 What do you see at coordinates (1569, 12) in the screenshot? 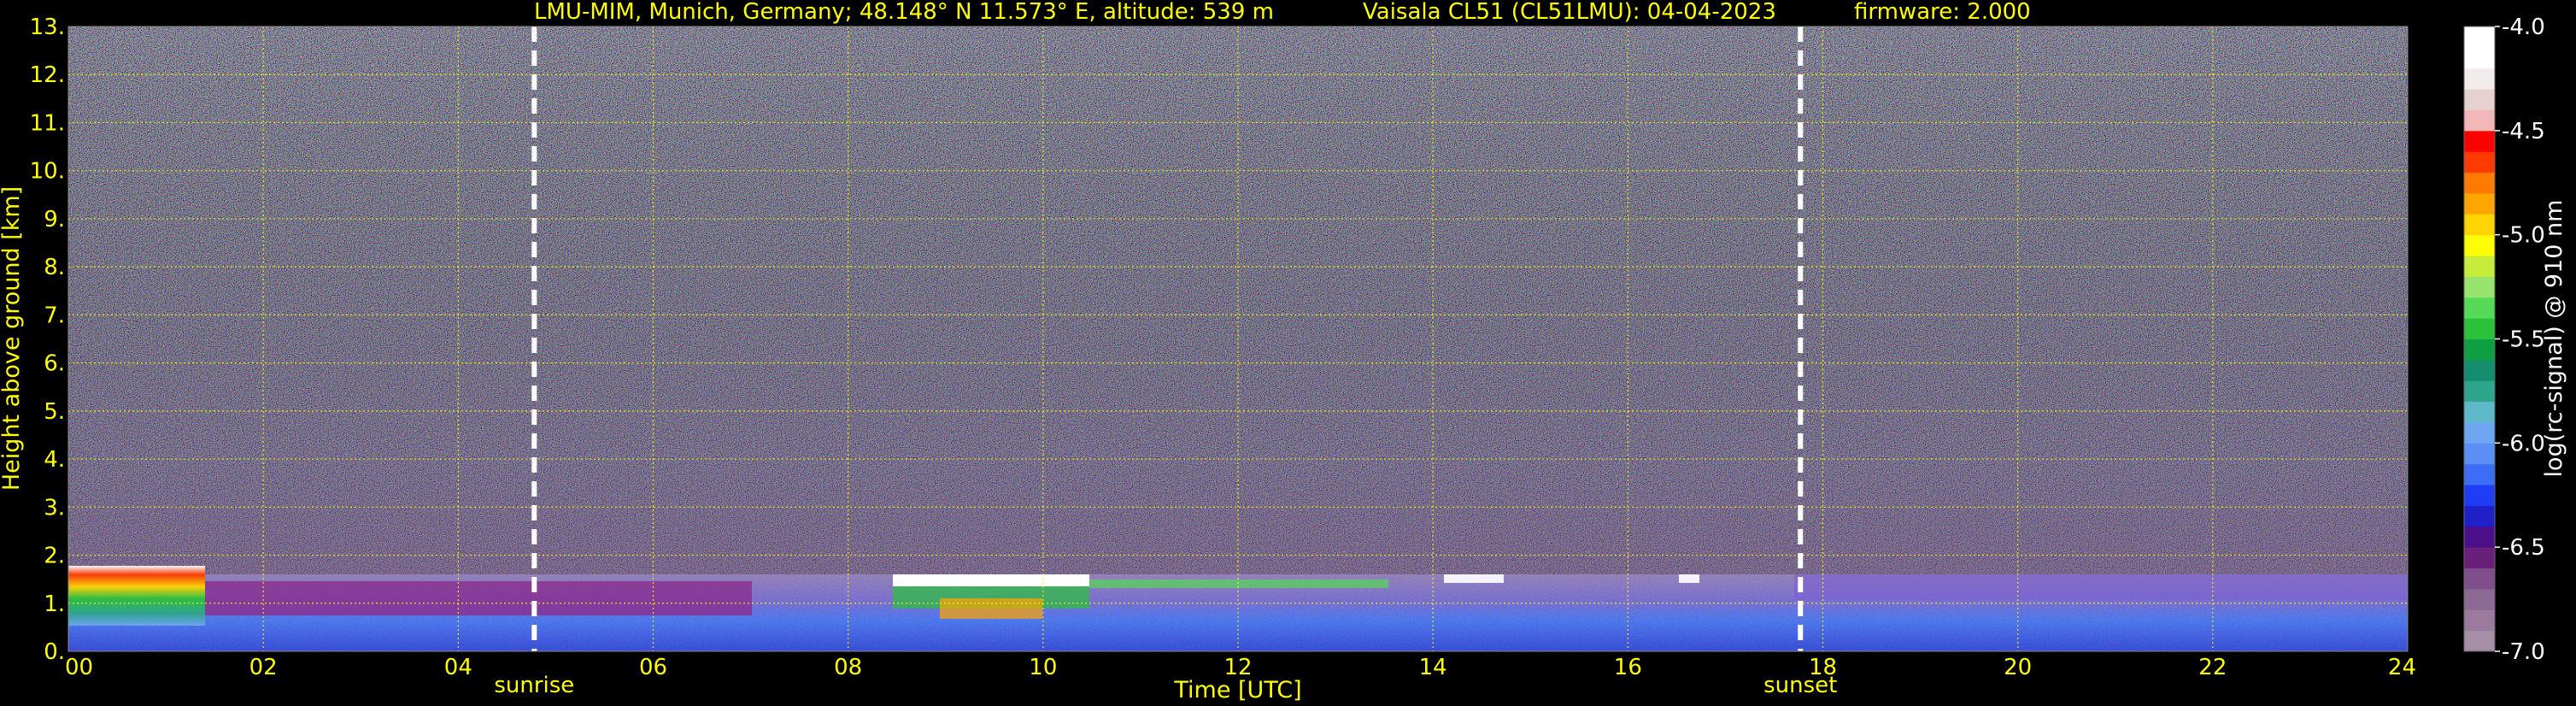
I see `header-instrument: Vaisala CL51 (CL51LMU): 04-04-2023` at bounding box center [1569, 12].